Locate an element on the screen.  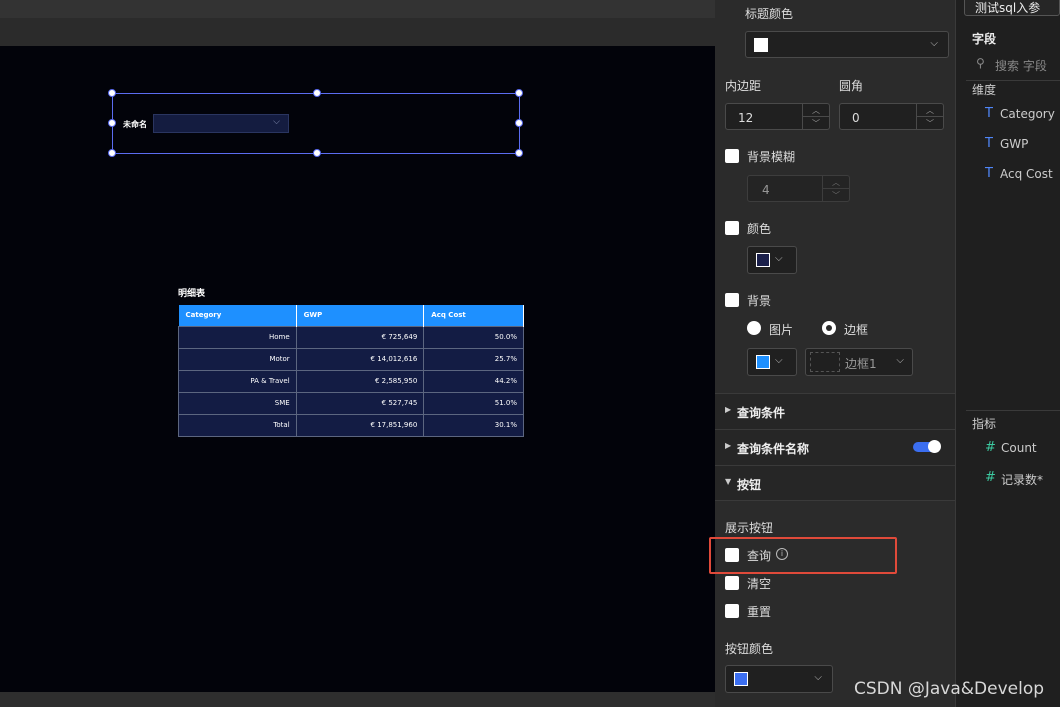
border-preview is located at coordinates (825, 362).